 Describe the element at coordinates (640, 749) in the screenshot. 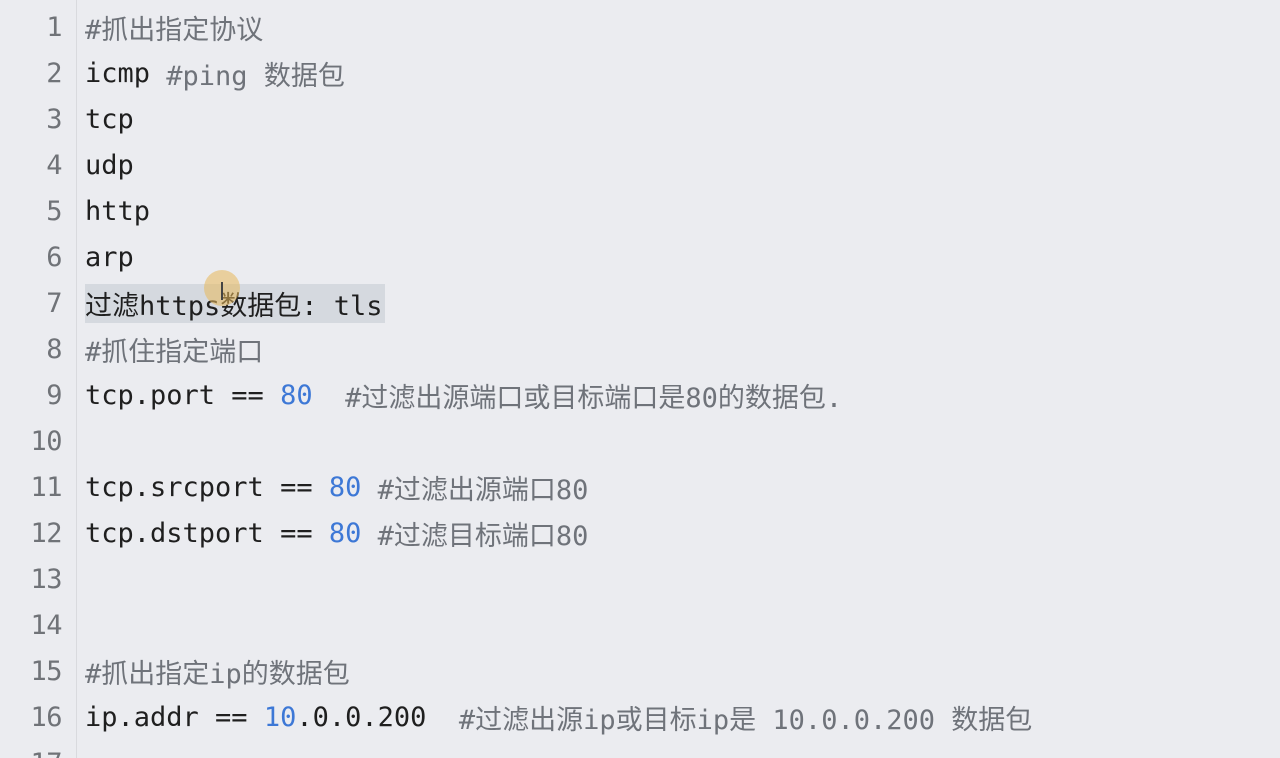

I see `code-line: 17` at that location.